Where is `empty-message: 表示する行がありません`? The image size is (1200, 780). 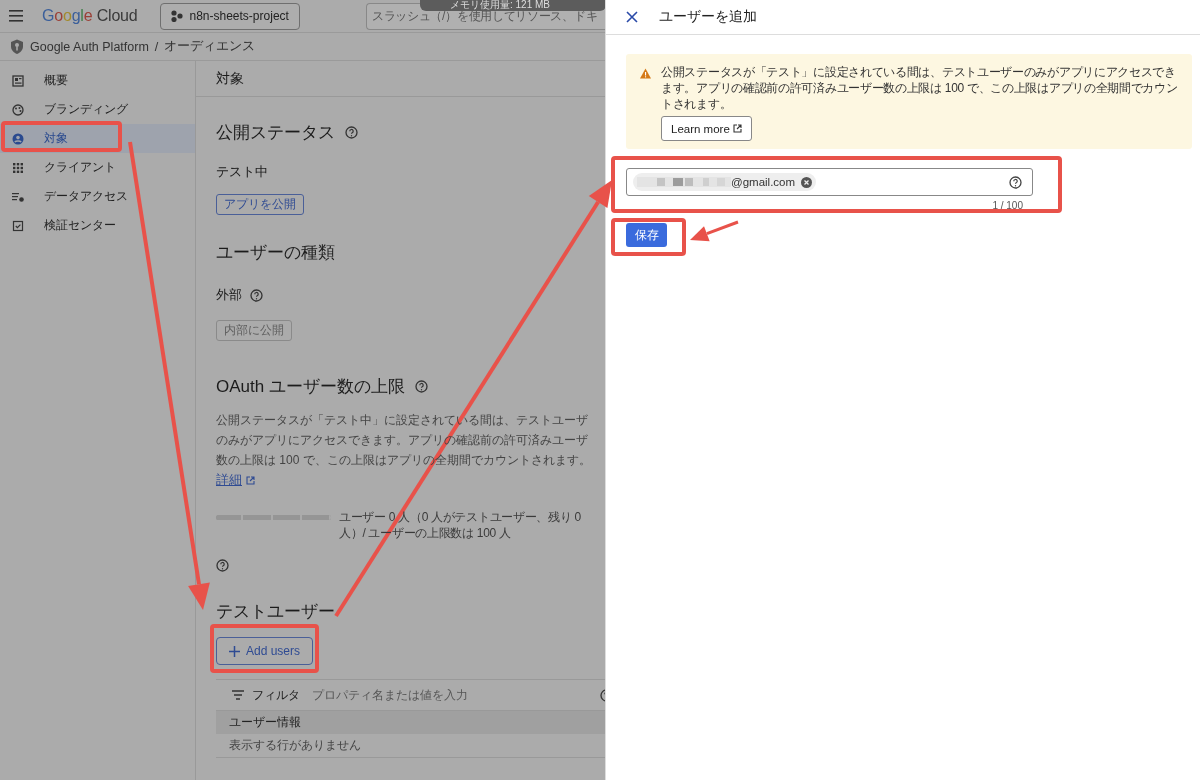
empty-message: 表示する行がありません is located at coordinates (410, 746).